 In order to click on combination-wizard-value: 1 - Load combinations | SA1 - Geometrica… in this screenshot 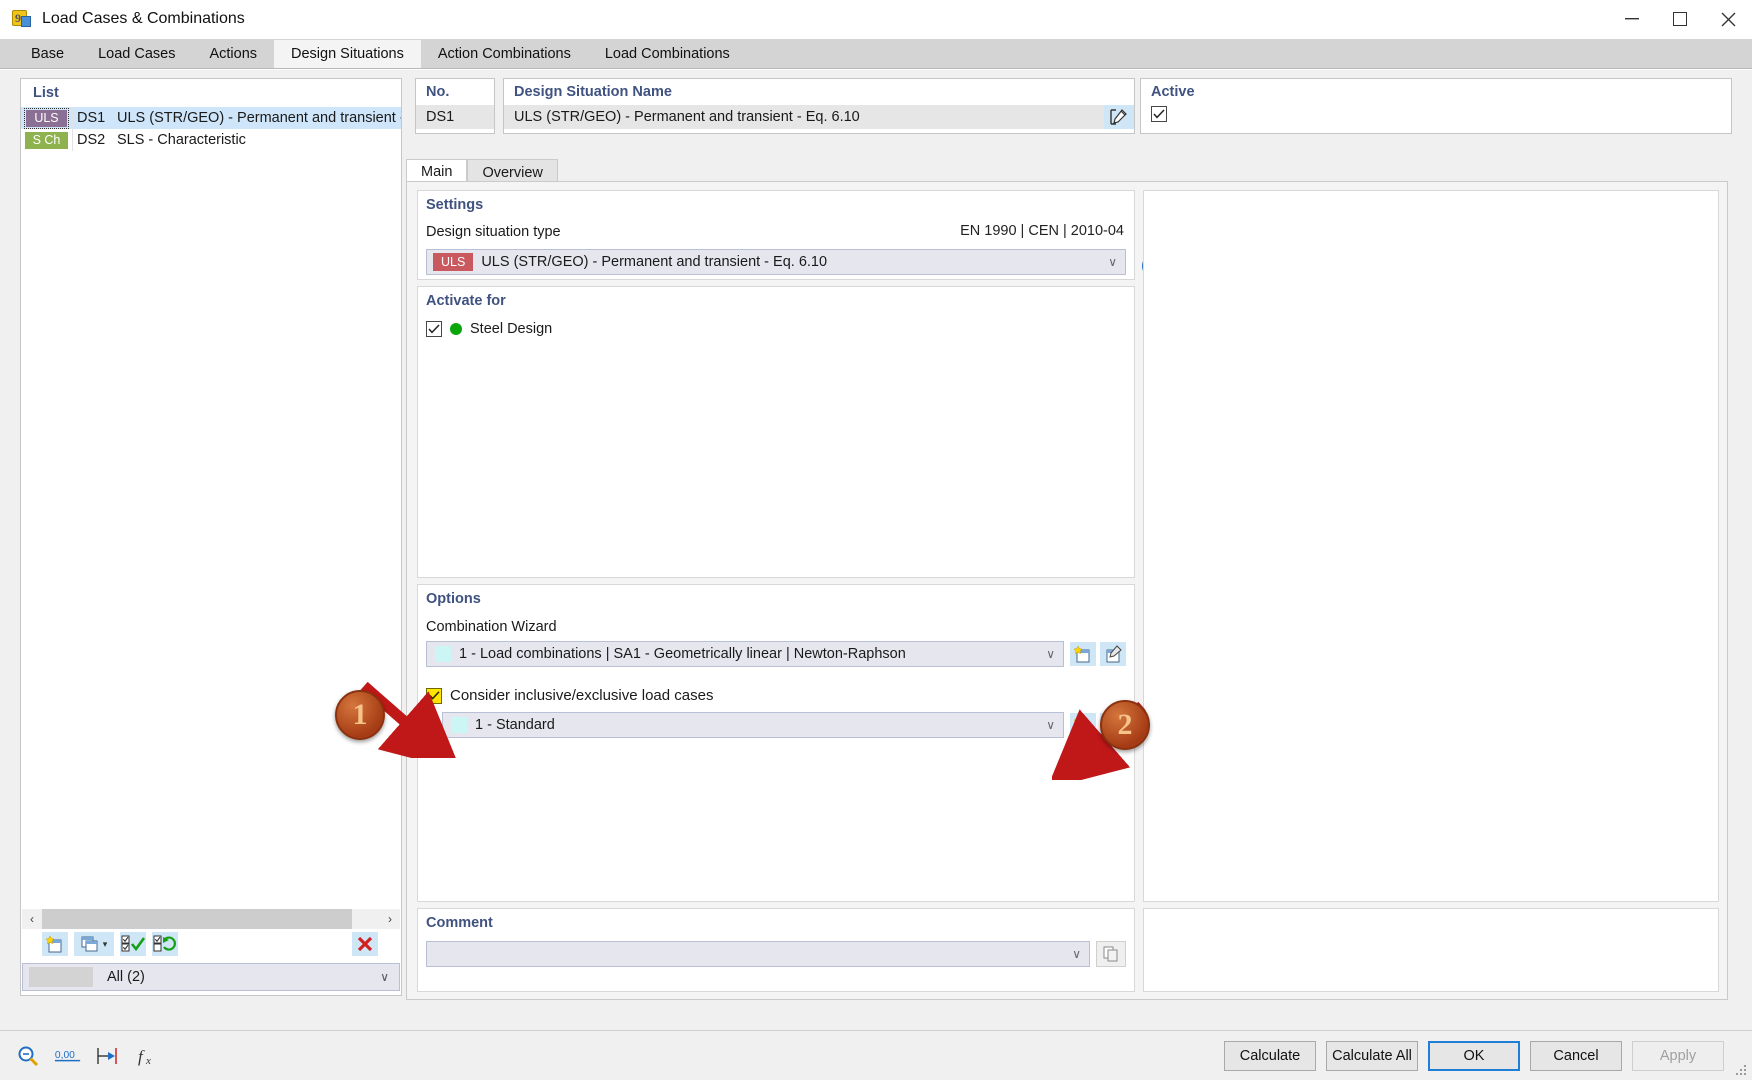, I will do `click(682, 654)`.